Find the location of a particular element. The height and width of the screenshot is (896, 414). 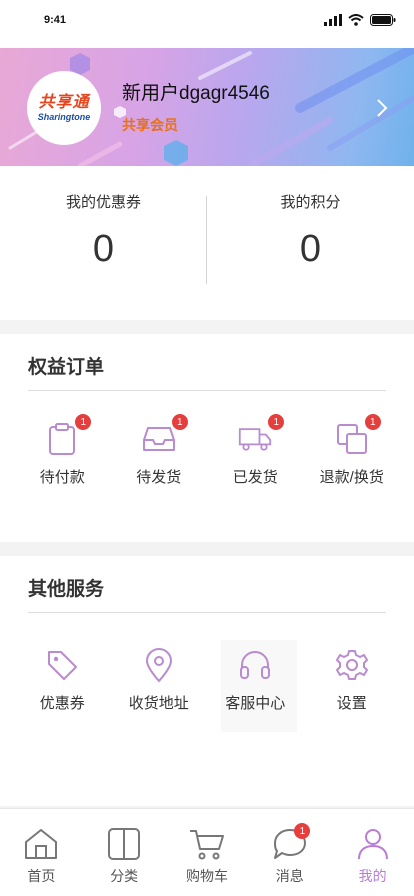

tab-cart: 购物车 is located at coordinates (207, 852).